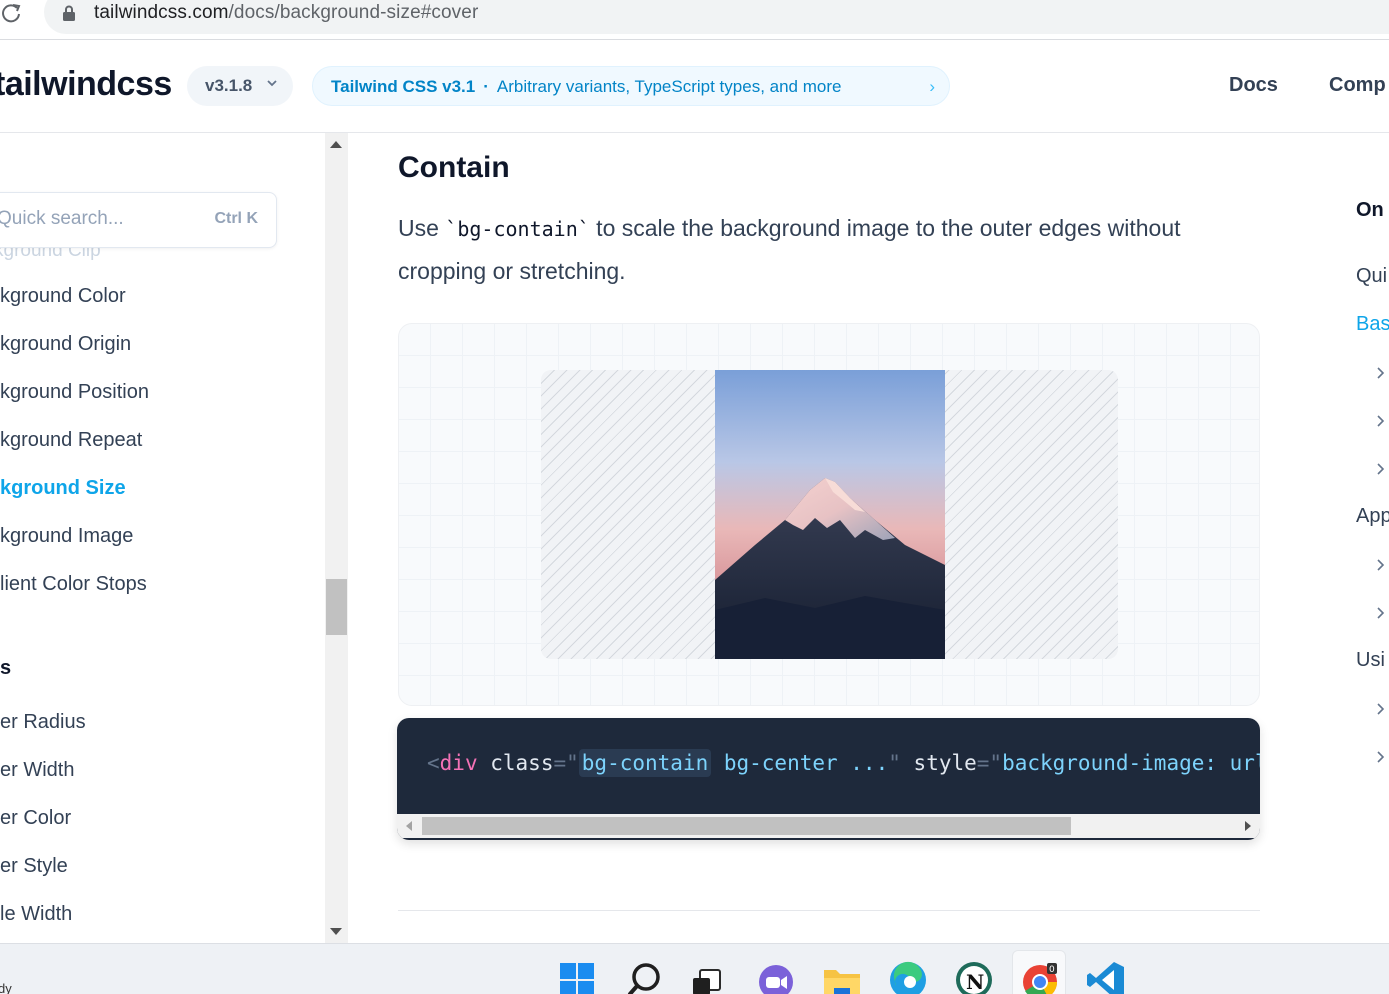 The image size is (1389, 994). What do you see at coordinates (1248, 826) in the screenshot?
I see `scroll-right-arrow-icon` at bounding box center [1248, 826].